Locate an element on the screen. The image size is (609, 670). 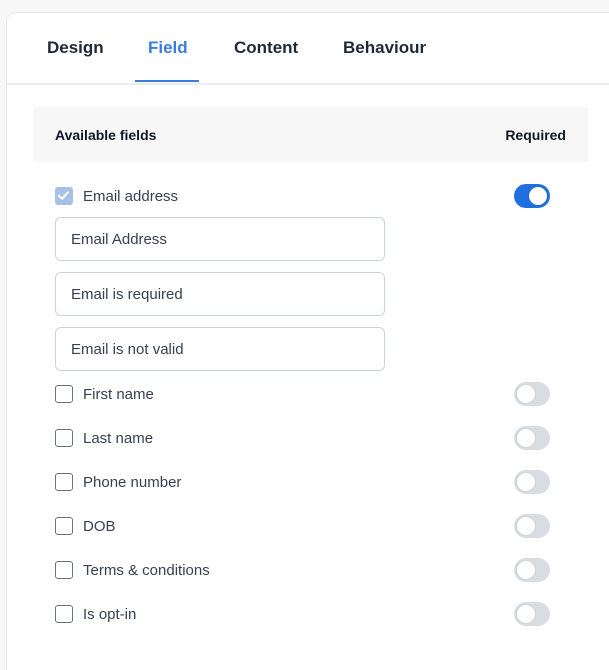
terms-conditions-checkbox is located at coordinates (64, 570).